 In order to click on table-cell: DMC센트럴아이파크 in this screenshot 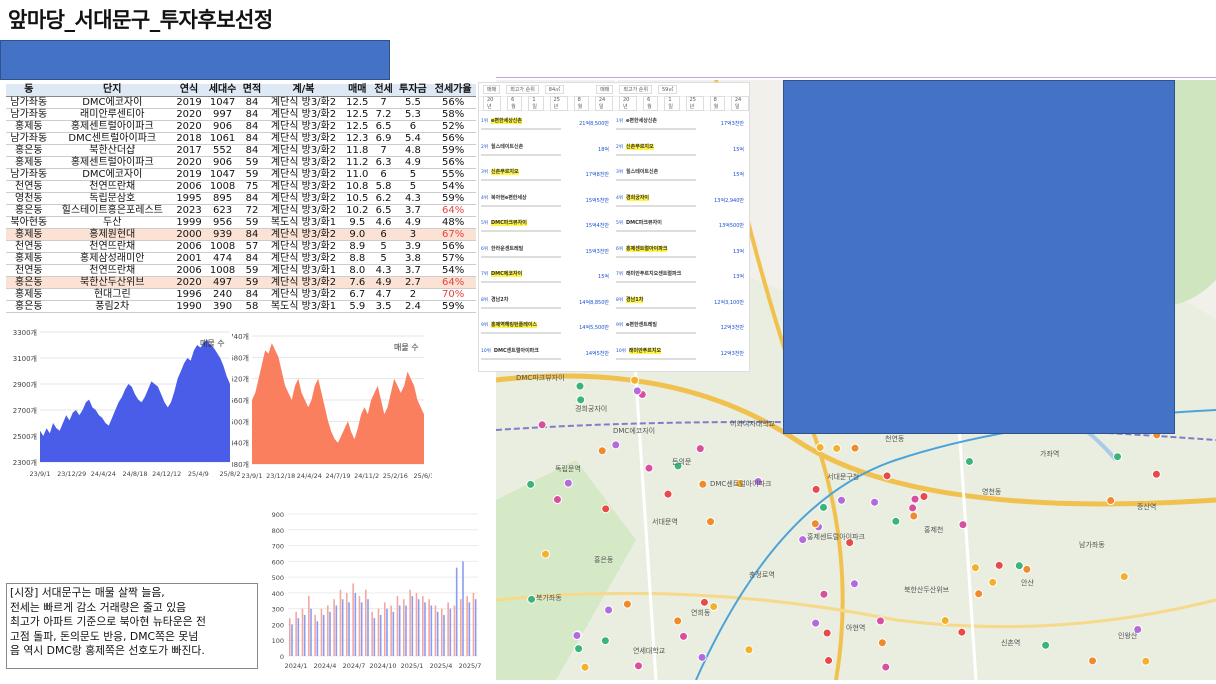, I will do `click(112, 138)`.